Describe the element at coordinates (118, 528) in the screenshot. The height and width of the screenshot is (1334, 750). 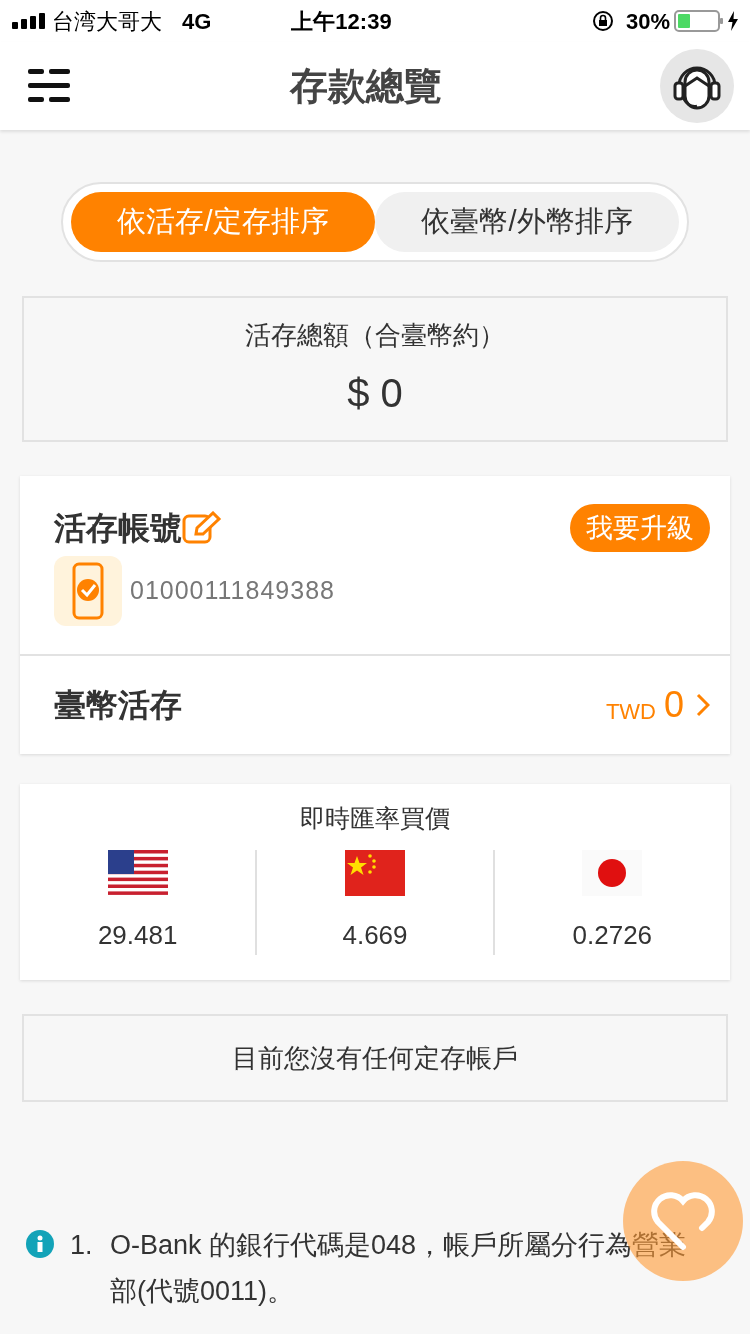
I see `account-title: 活存帳號` at that location.